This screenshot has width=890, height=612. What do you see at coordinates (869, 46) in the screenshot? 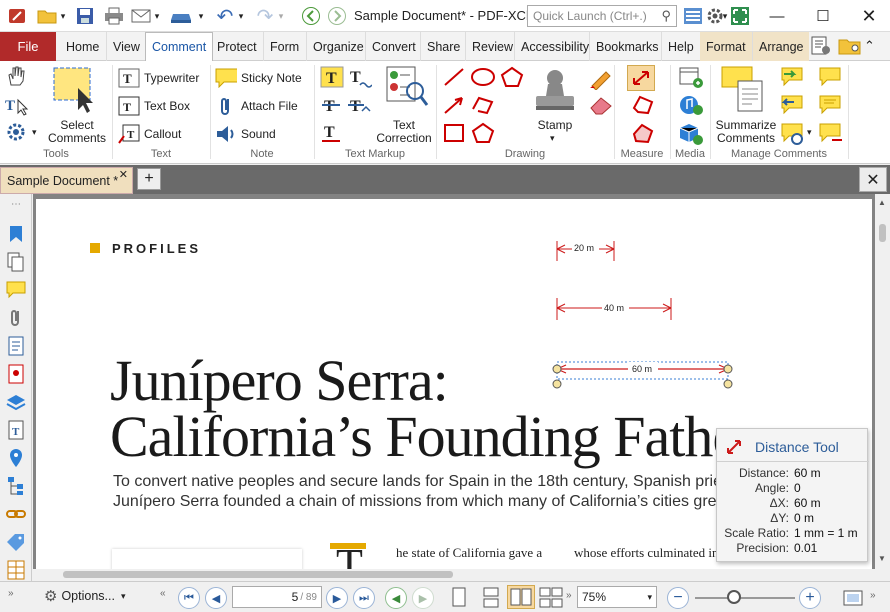
I see `collapse-ribbon-icon: ⌃` at bounding box center [869, 46].